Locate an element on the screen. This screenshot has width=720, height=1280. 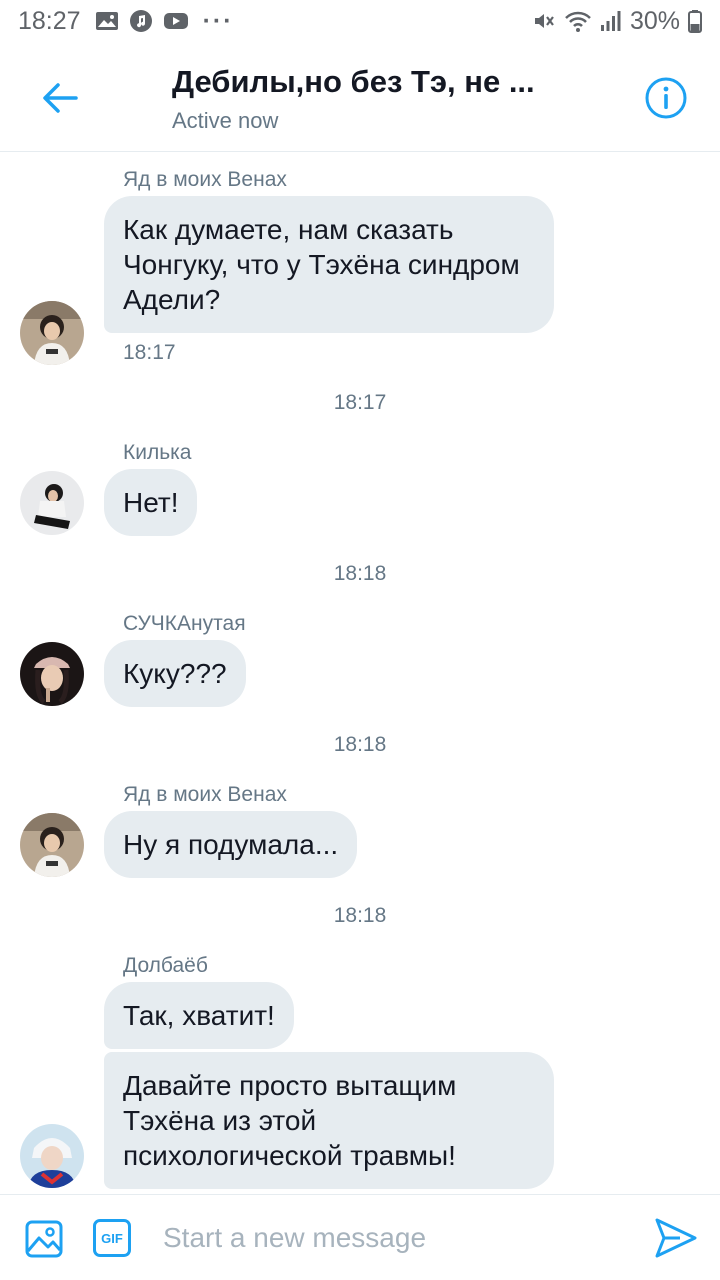
message-bubble: Куку??? is located at coordinates (175, 673).